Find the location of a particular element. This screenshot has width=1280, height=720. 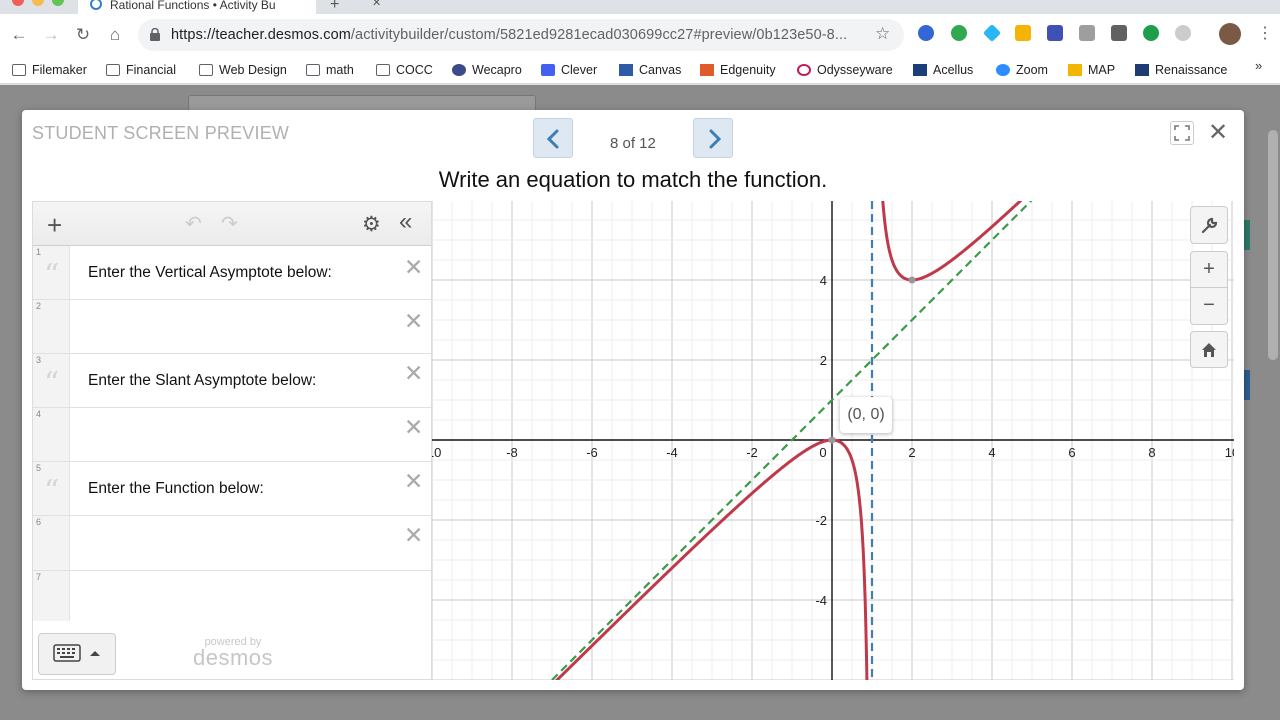

bookmark-acellus: Acellus is located at coordinates (943, 70).